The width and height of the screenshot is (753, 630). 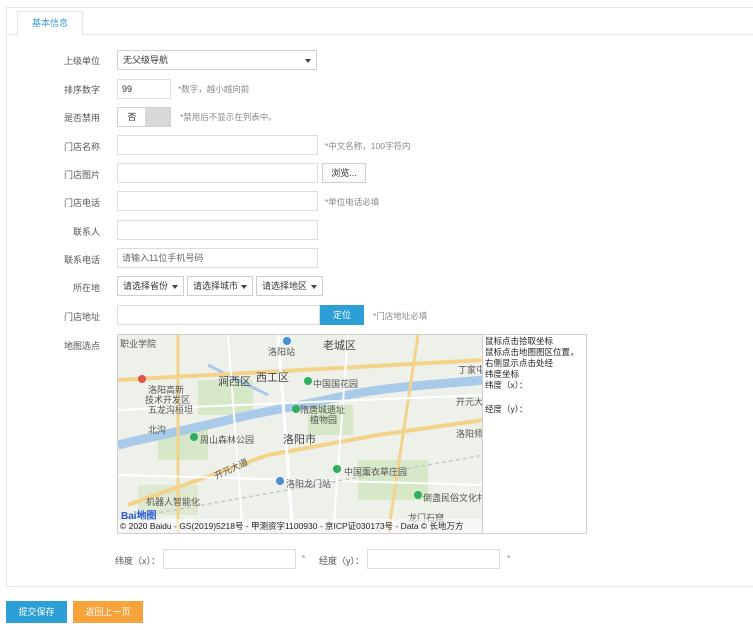 What do you see at coordinates (228, 117) in the screenshot?
I see `disabled-hint: *禁用后不显示在列表中。` at bounding box center [228, 117].